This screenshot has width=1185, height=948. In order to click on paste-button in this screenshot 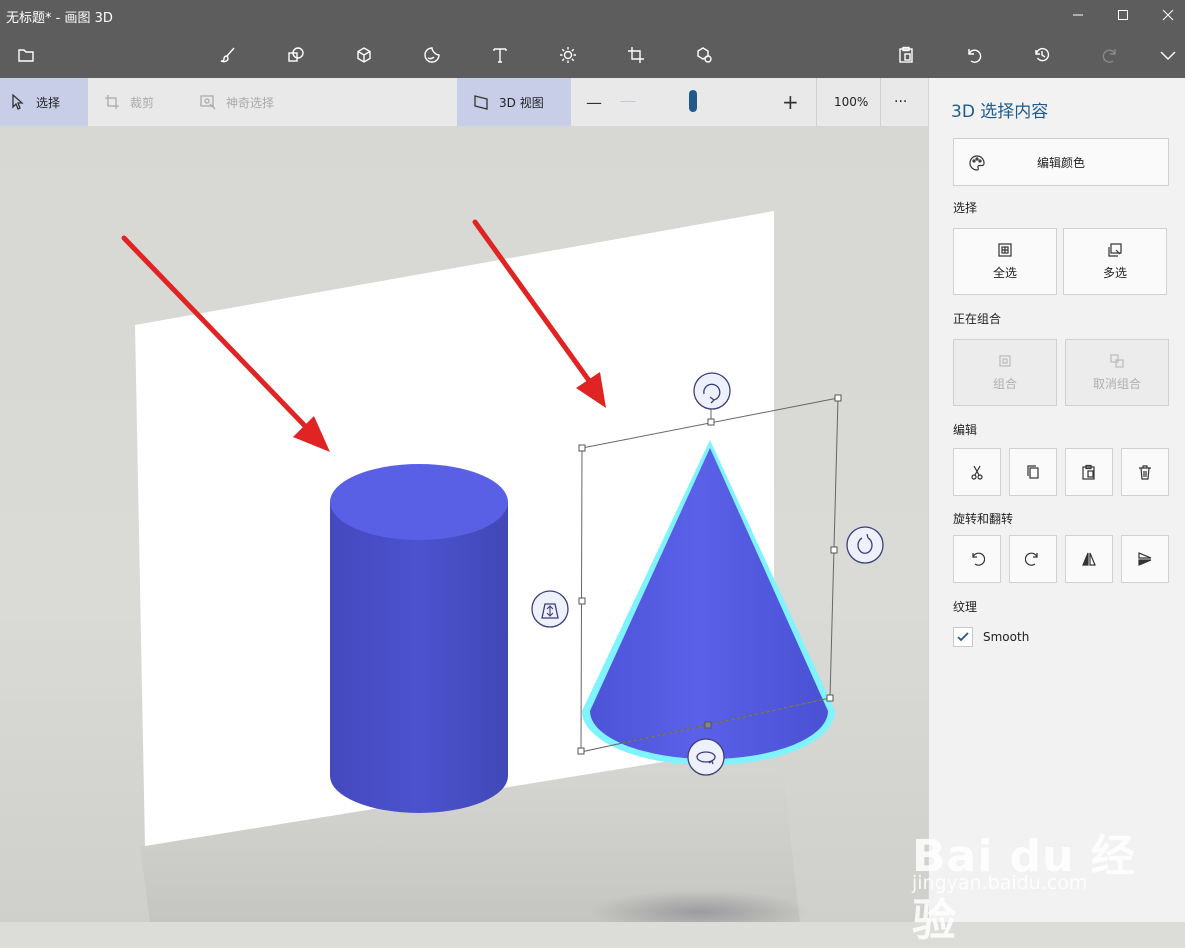, I will do `click(1089, 472)`.